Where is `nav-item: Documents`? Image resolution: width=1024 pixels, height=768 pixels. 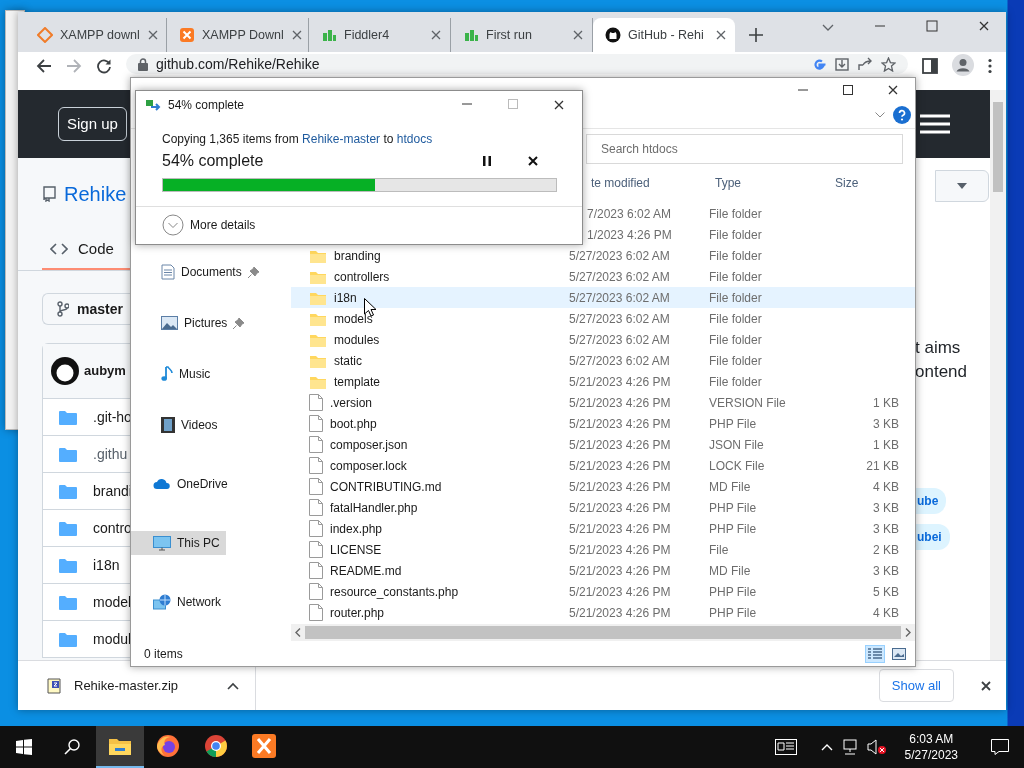 nav-item: Documents is located at coordinates (198, 272).